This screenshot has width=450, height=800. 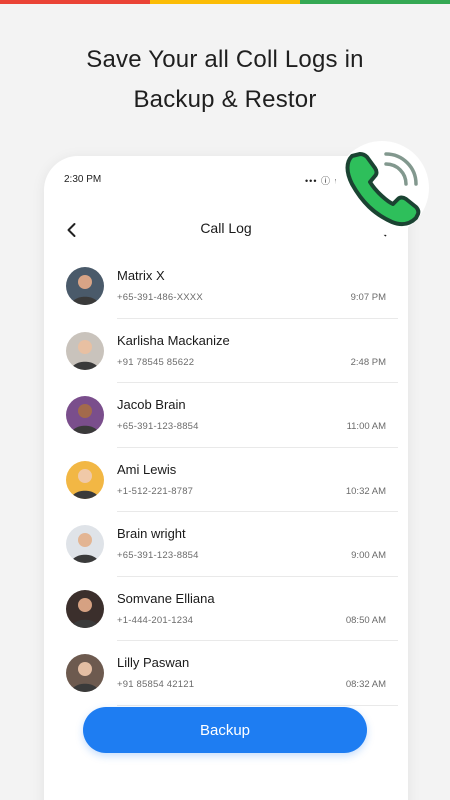 What do you see at coordinates (166, 598) in the screenshot?
I see `contact-name: Somvane Elliana` at bounding box center [166, 598].